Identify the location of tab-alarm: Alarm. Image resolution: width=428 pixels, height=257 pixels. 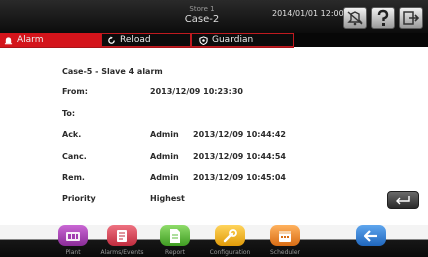
(50, 40).